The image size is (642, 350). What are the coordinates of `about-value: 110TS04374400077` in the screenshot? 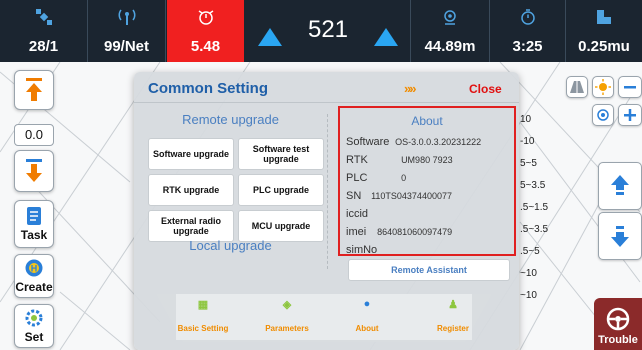 It's located at (411, 196).